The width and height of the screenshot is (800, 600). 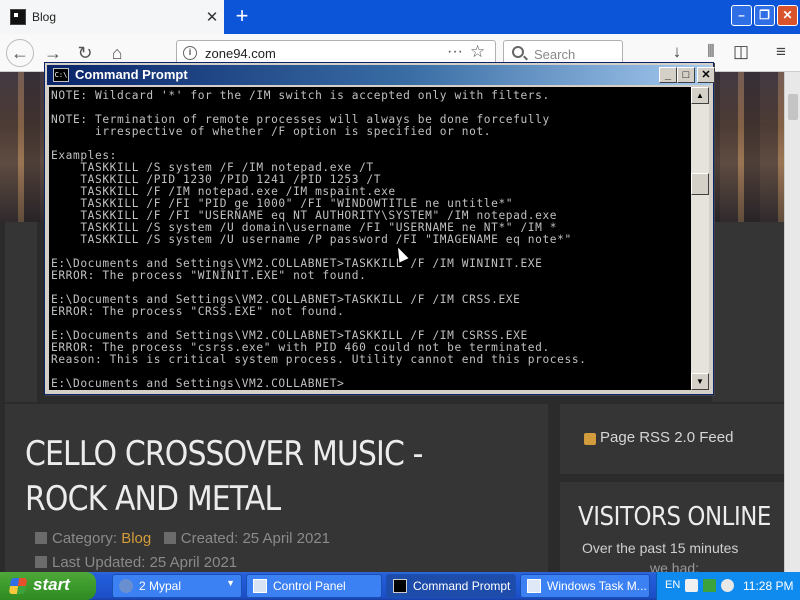 What do you see at coordinates (112, 17) in the screenshot?
I see `tab-blog: Blog ✕` at bounding box center [112, 17].